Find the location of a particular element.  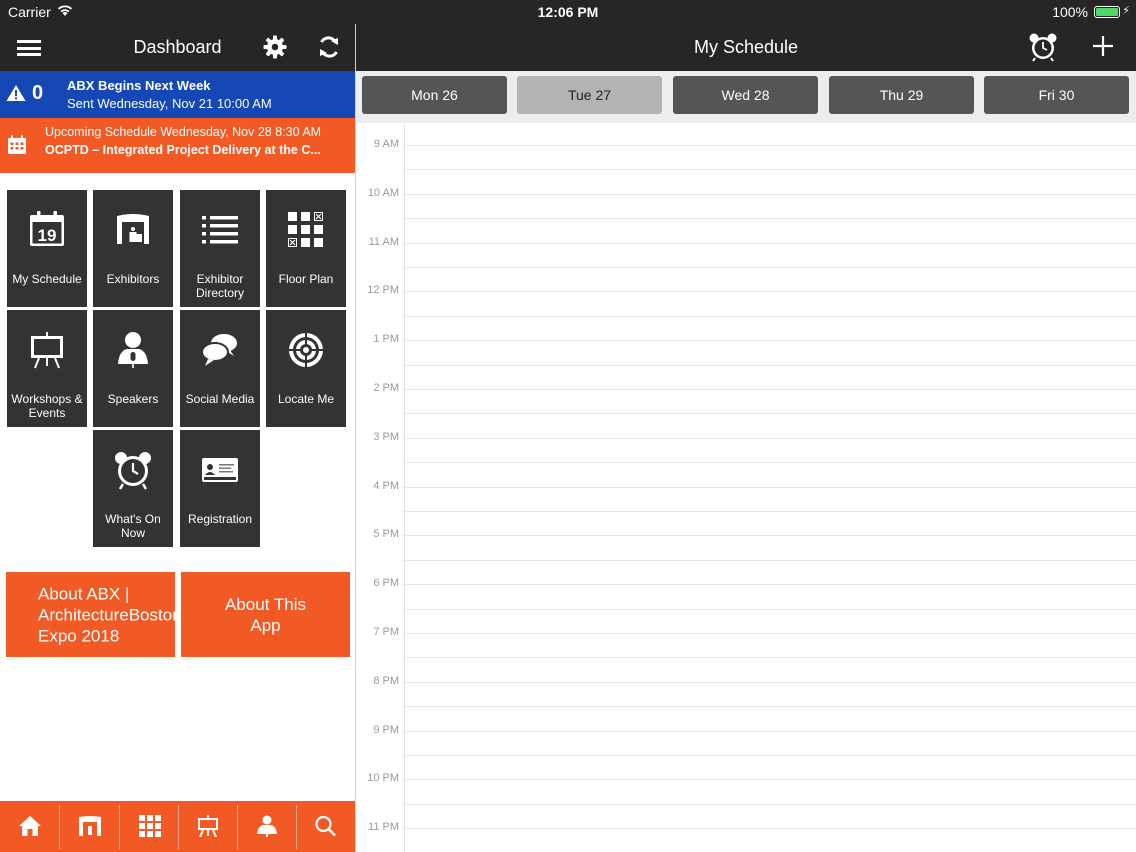

schedule-title: My Schedule is located at coordinates (746, 47).